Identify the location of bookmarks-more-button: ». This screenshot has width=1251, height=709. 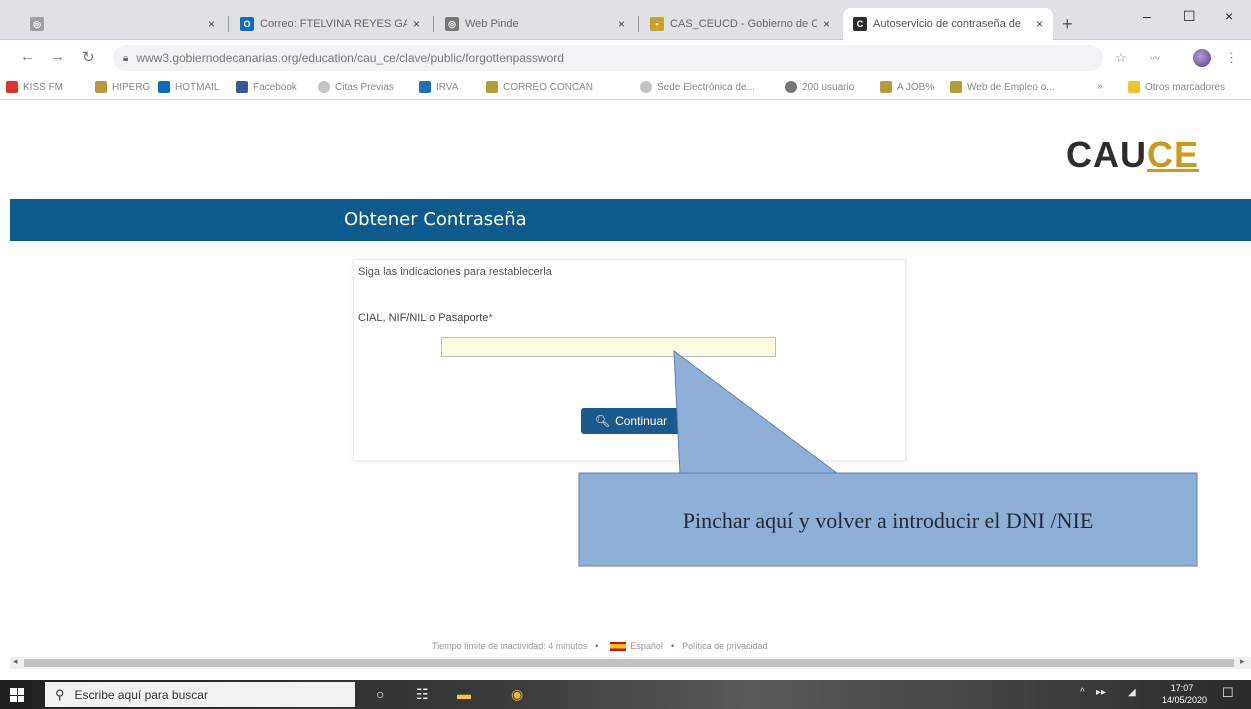
(1100, 86).